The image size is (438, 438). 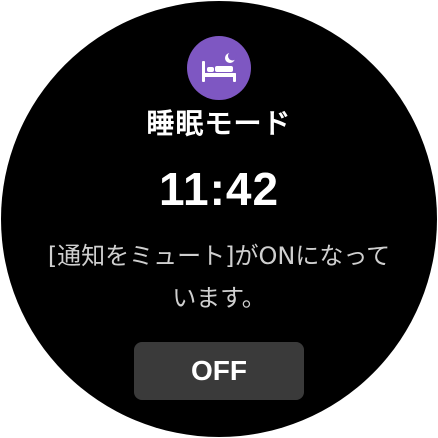 I want to click on off-button: OFF, so click(x=219, y=371).